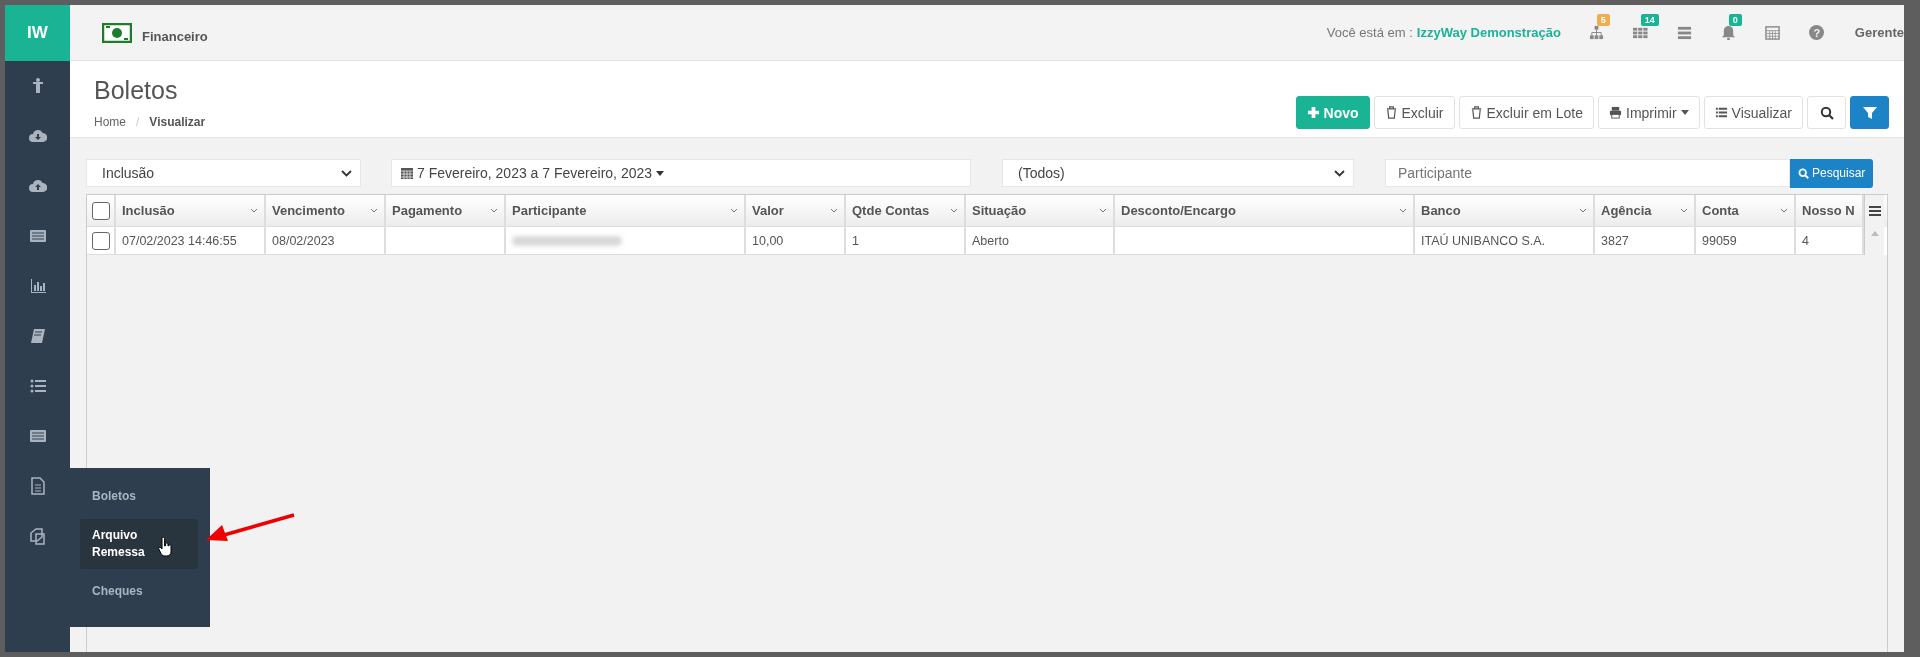 This screenshot has width=1920, height=657. What do you see at coordinates (37, 536) in the screenshot?
I see `copy-icon` at bounding box center [37, 536].